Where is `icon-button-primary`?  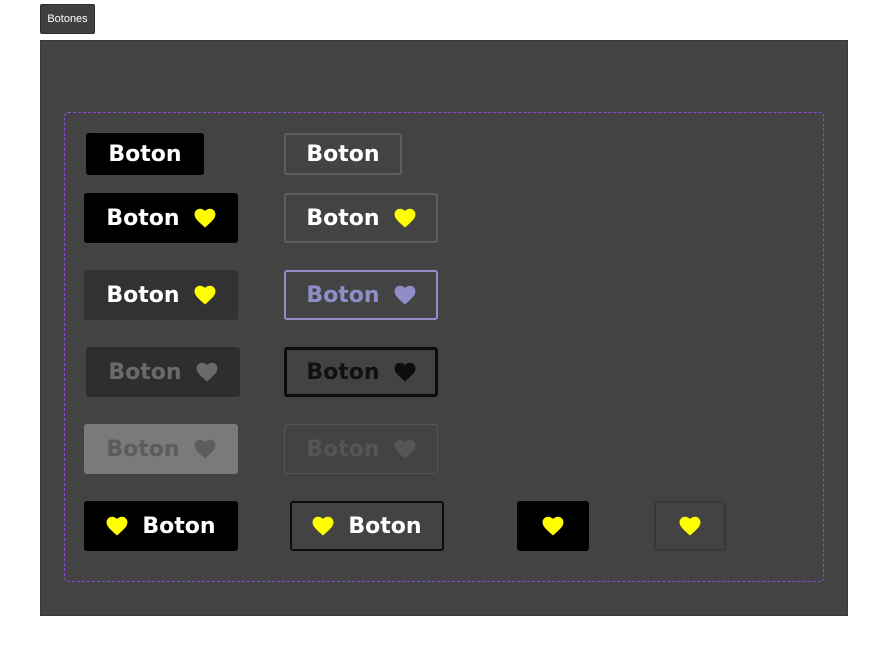
icon-button-primary is located at coordinates (553, 526).